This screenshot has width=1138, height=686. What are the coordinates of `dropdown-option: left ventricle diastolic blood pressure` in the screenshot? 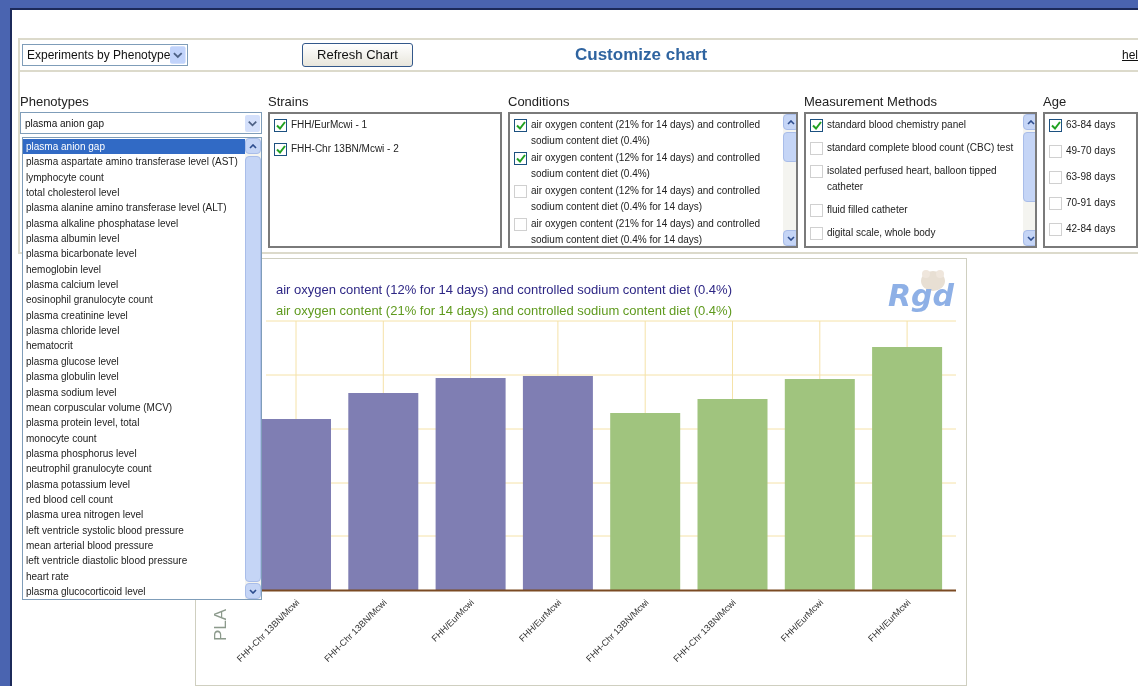 It's located at (134, 561).